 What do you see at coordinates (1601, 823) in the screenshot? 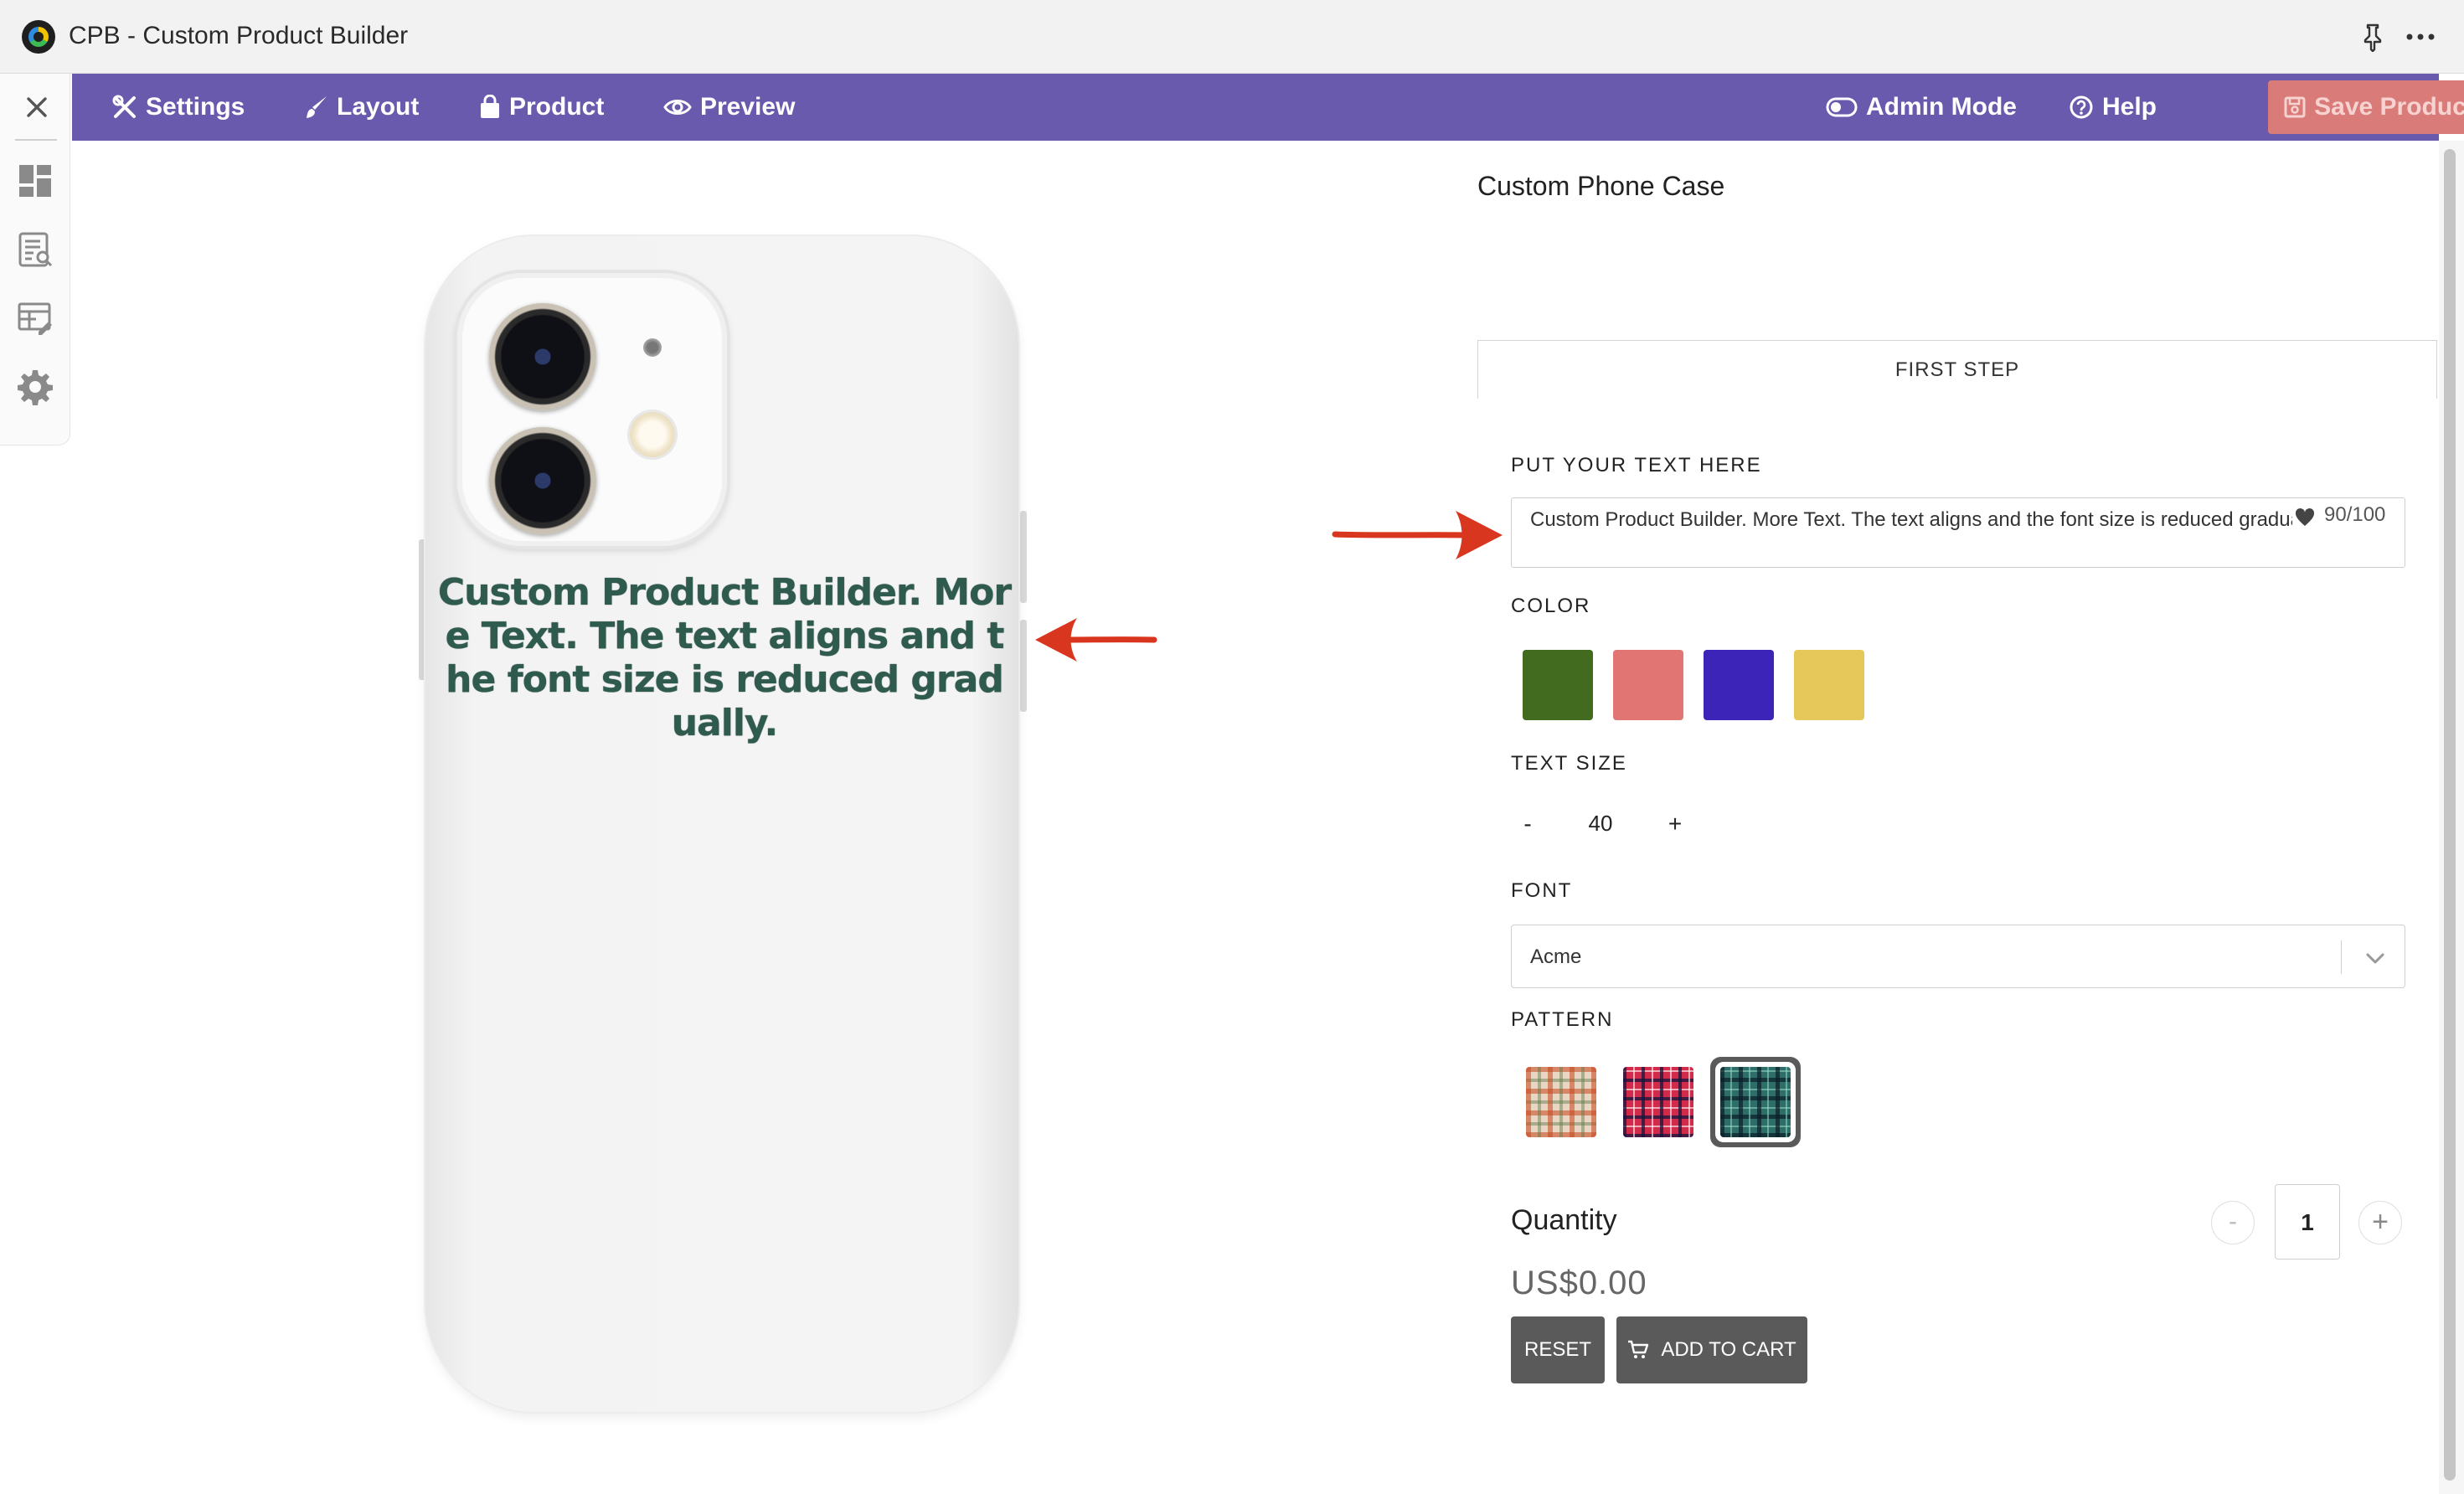
I see `text-size-value: 40` at bounding box center [1601, 823].